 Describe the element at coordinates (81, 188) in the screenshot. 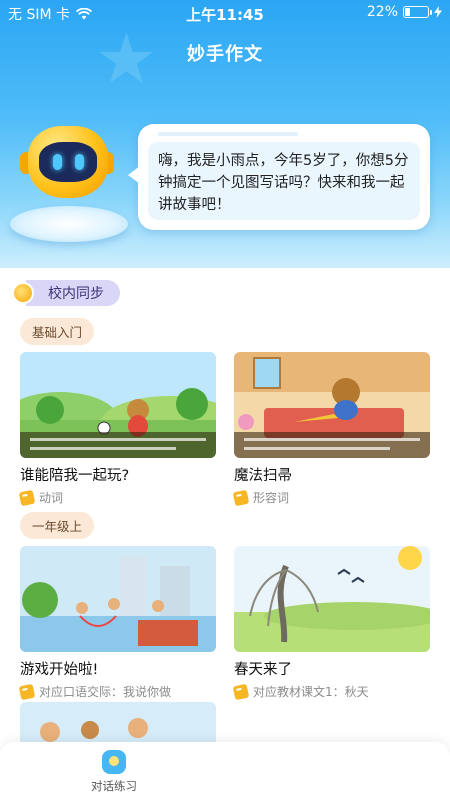

I see `robot-mascot` at that location.